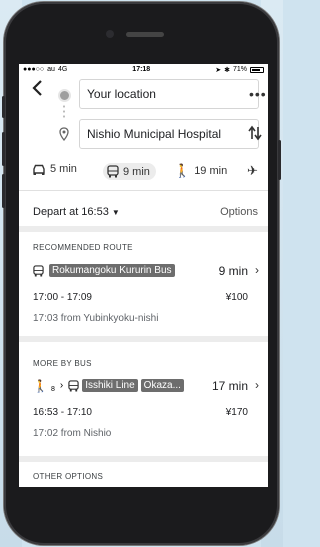 This screenshot has width=320, height=547. I want to click on plane-icon: ✈, so click(252, 170).